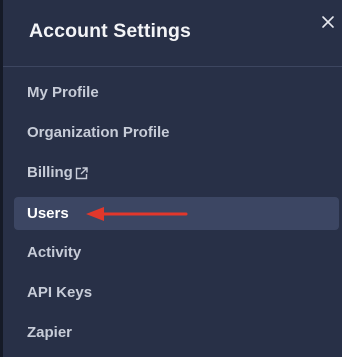 The image size is (342, 357). Describe the element at coordinates (176, 132) in the screenshot. I see `menu-item-organization-profile: Organization Profile` at that location.